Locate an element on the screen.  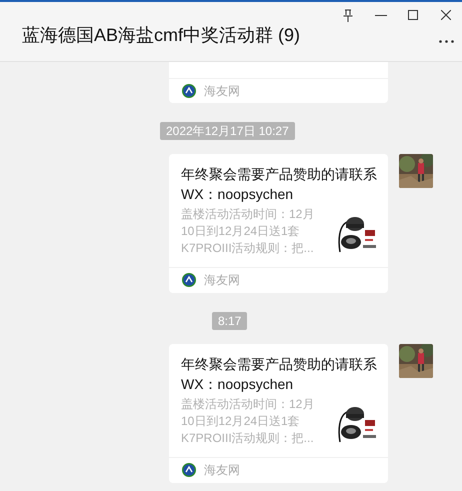
more-icon is located at coordinates (446, 41).